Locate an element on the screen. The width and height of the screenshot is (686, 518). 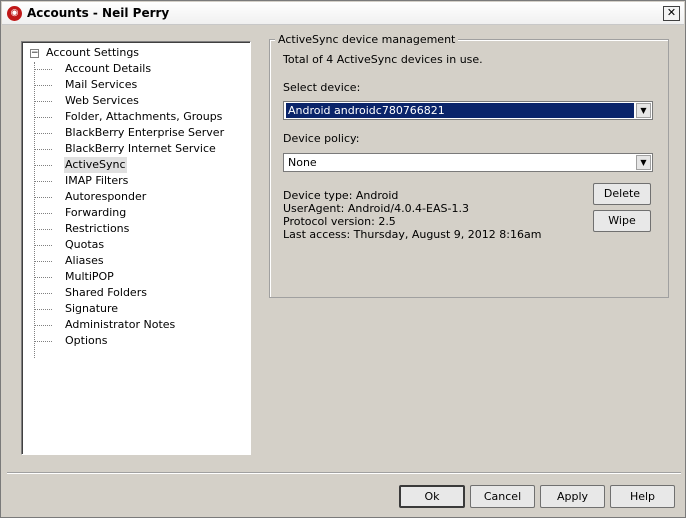
tree-item-label: BlackBerry Internet Service is located at coordinates (140, 148).